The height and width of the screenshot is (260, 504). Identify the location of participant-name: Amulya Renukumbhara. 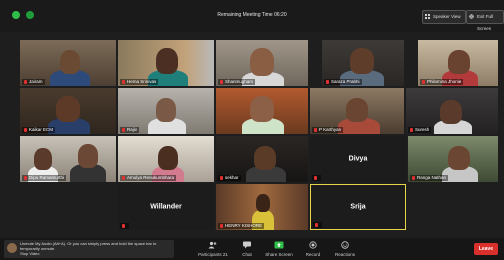
(151, 177).